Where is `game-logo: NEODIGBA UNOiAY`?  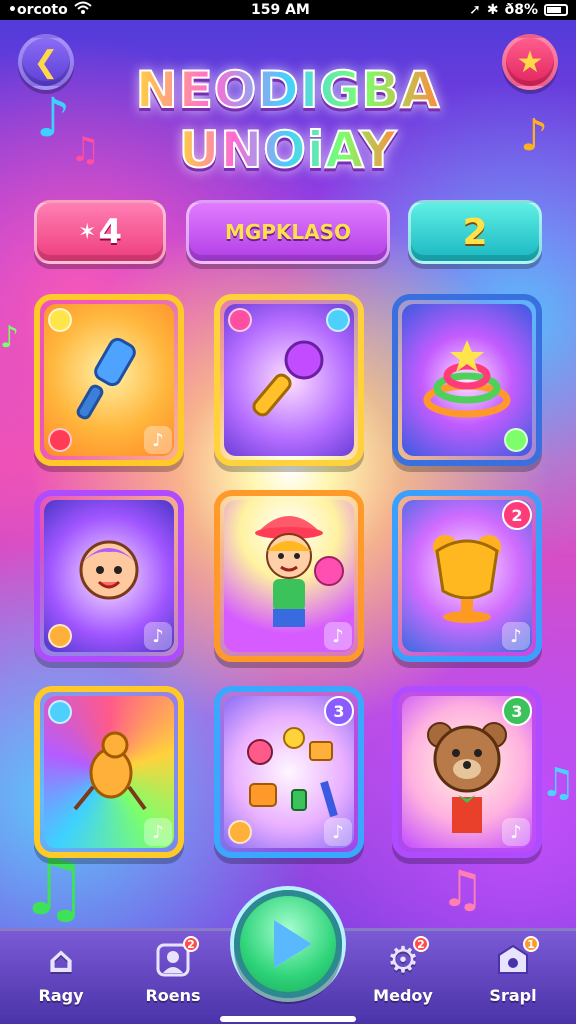 game-logo: NEODIGBA UNOiAY is located at coordinates (288, 120).